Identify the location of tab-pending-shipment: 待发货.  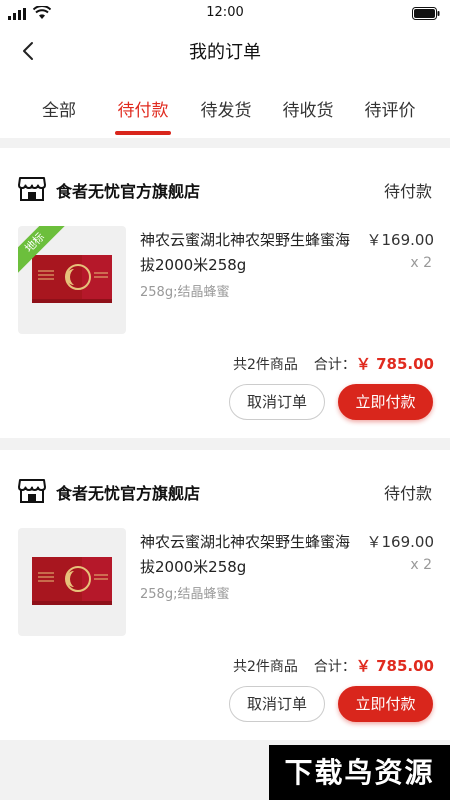
(226, 108).